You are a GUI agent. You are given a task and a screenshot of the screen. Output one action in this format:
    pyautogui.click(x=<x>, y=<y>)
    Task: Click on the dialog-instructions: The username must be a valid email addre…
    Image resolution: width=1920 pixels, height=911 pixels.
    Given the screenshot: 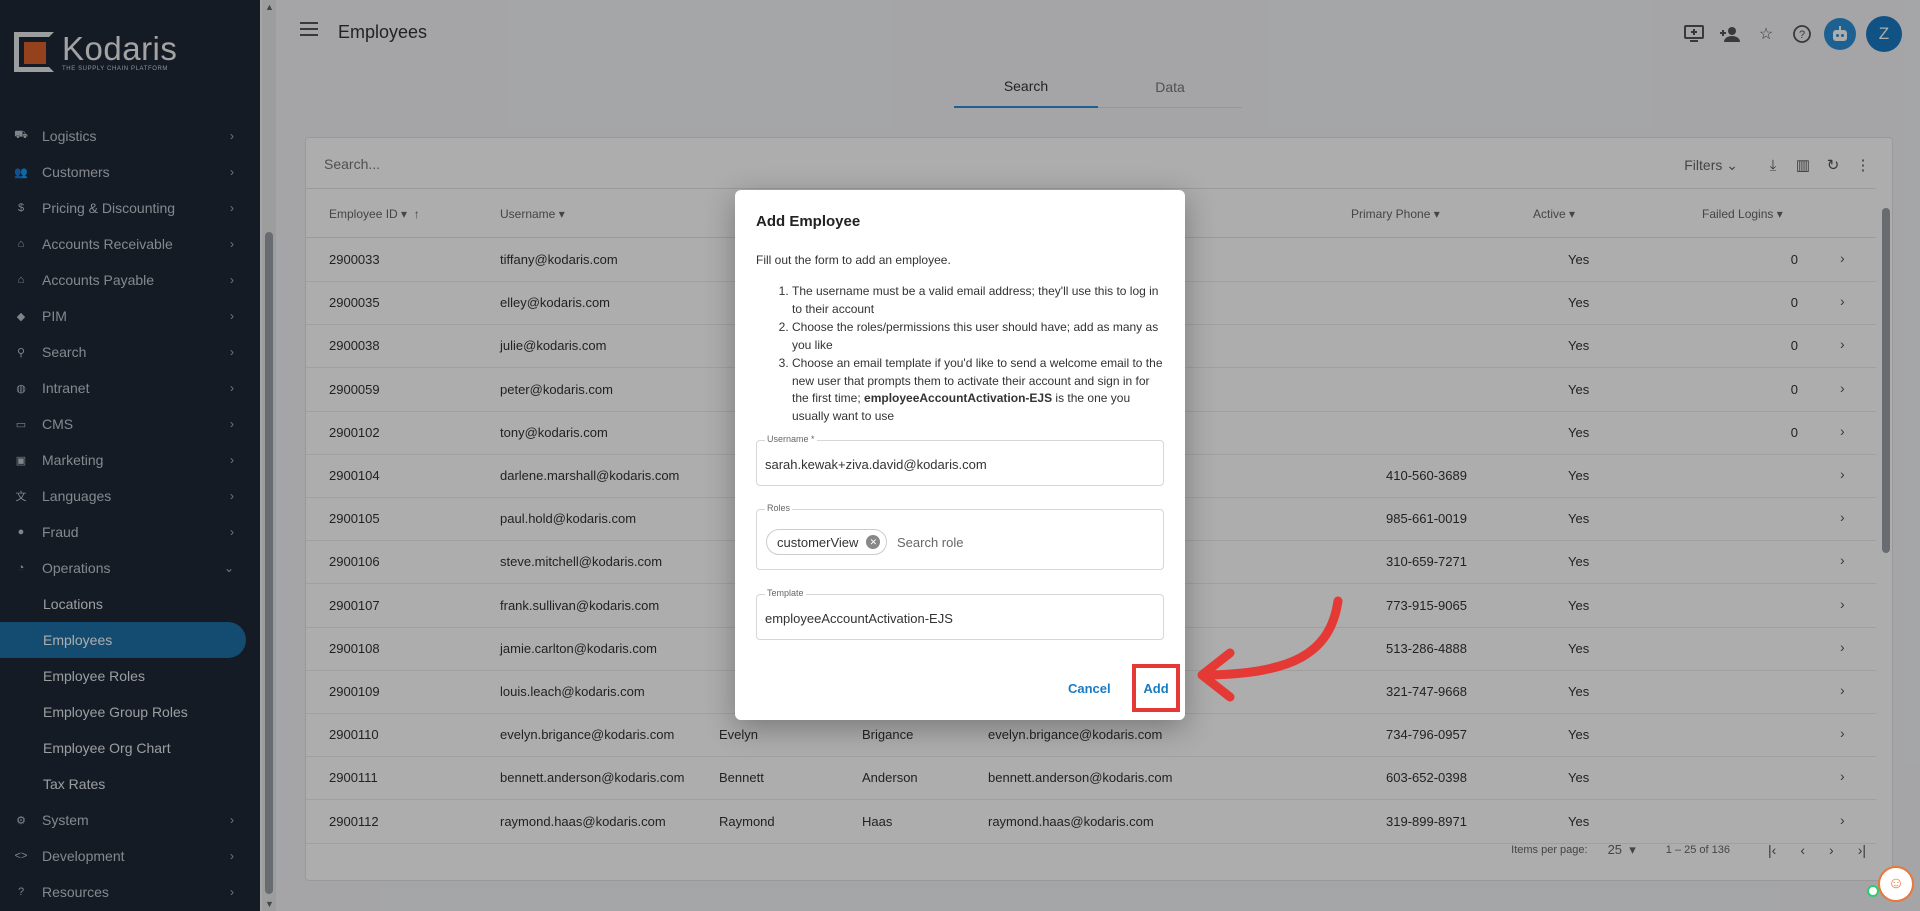 What is the action you would take?
    pyautogui.click(x=978, y=354)
    